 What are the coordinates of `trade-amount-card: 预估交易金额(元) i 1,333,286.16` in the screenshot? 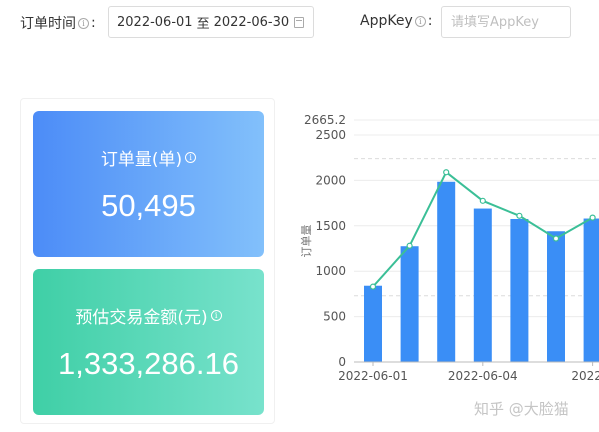 It's located at (148, 342).